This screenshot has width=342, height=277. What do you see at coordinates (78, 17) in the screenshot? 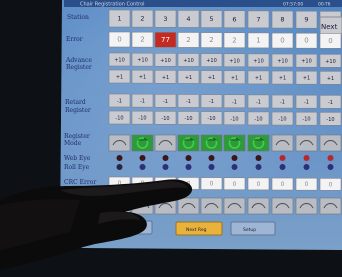
I see `station-label: Station` at bounding box center [78, 17].